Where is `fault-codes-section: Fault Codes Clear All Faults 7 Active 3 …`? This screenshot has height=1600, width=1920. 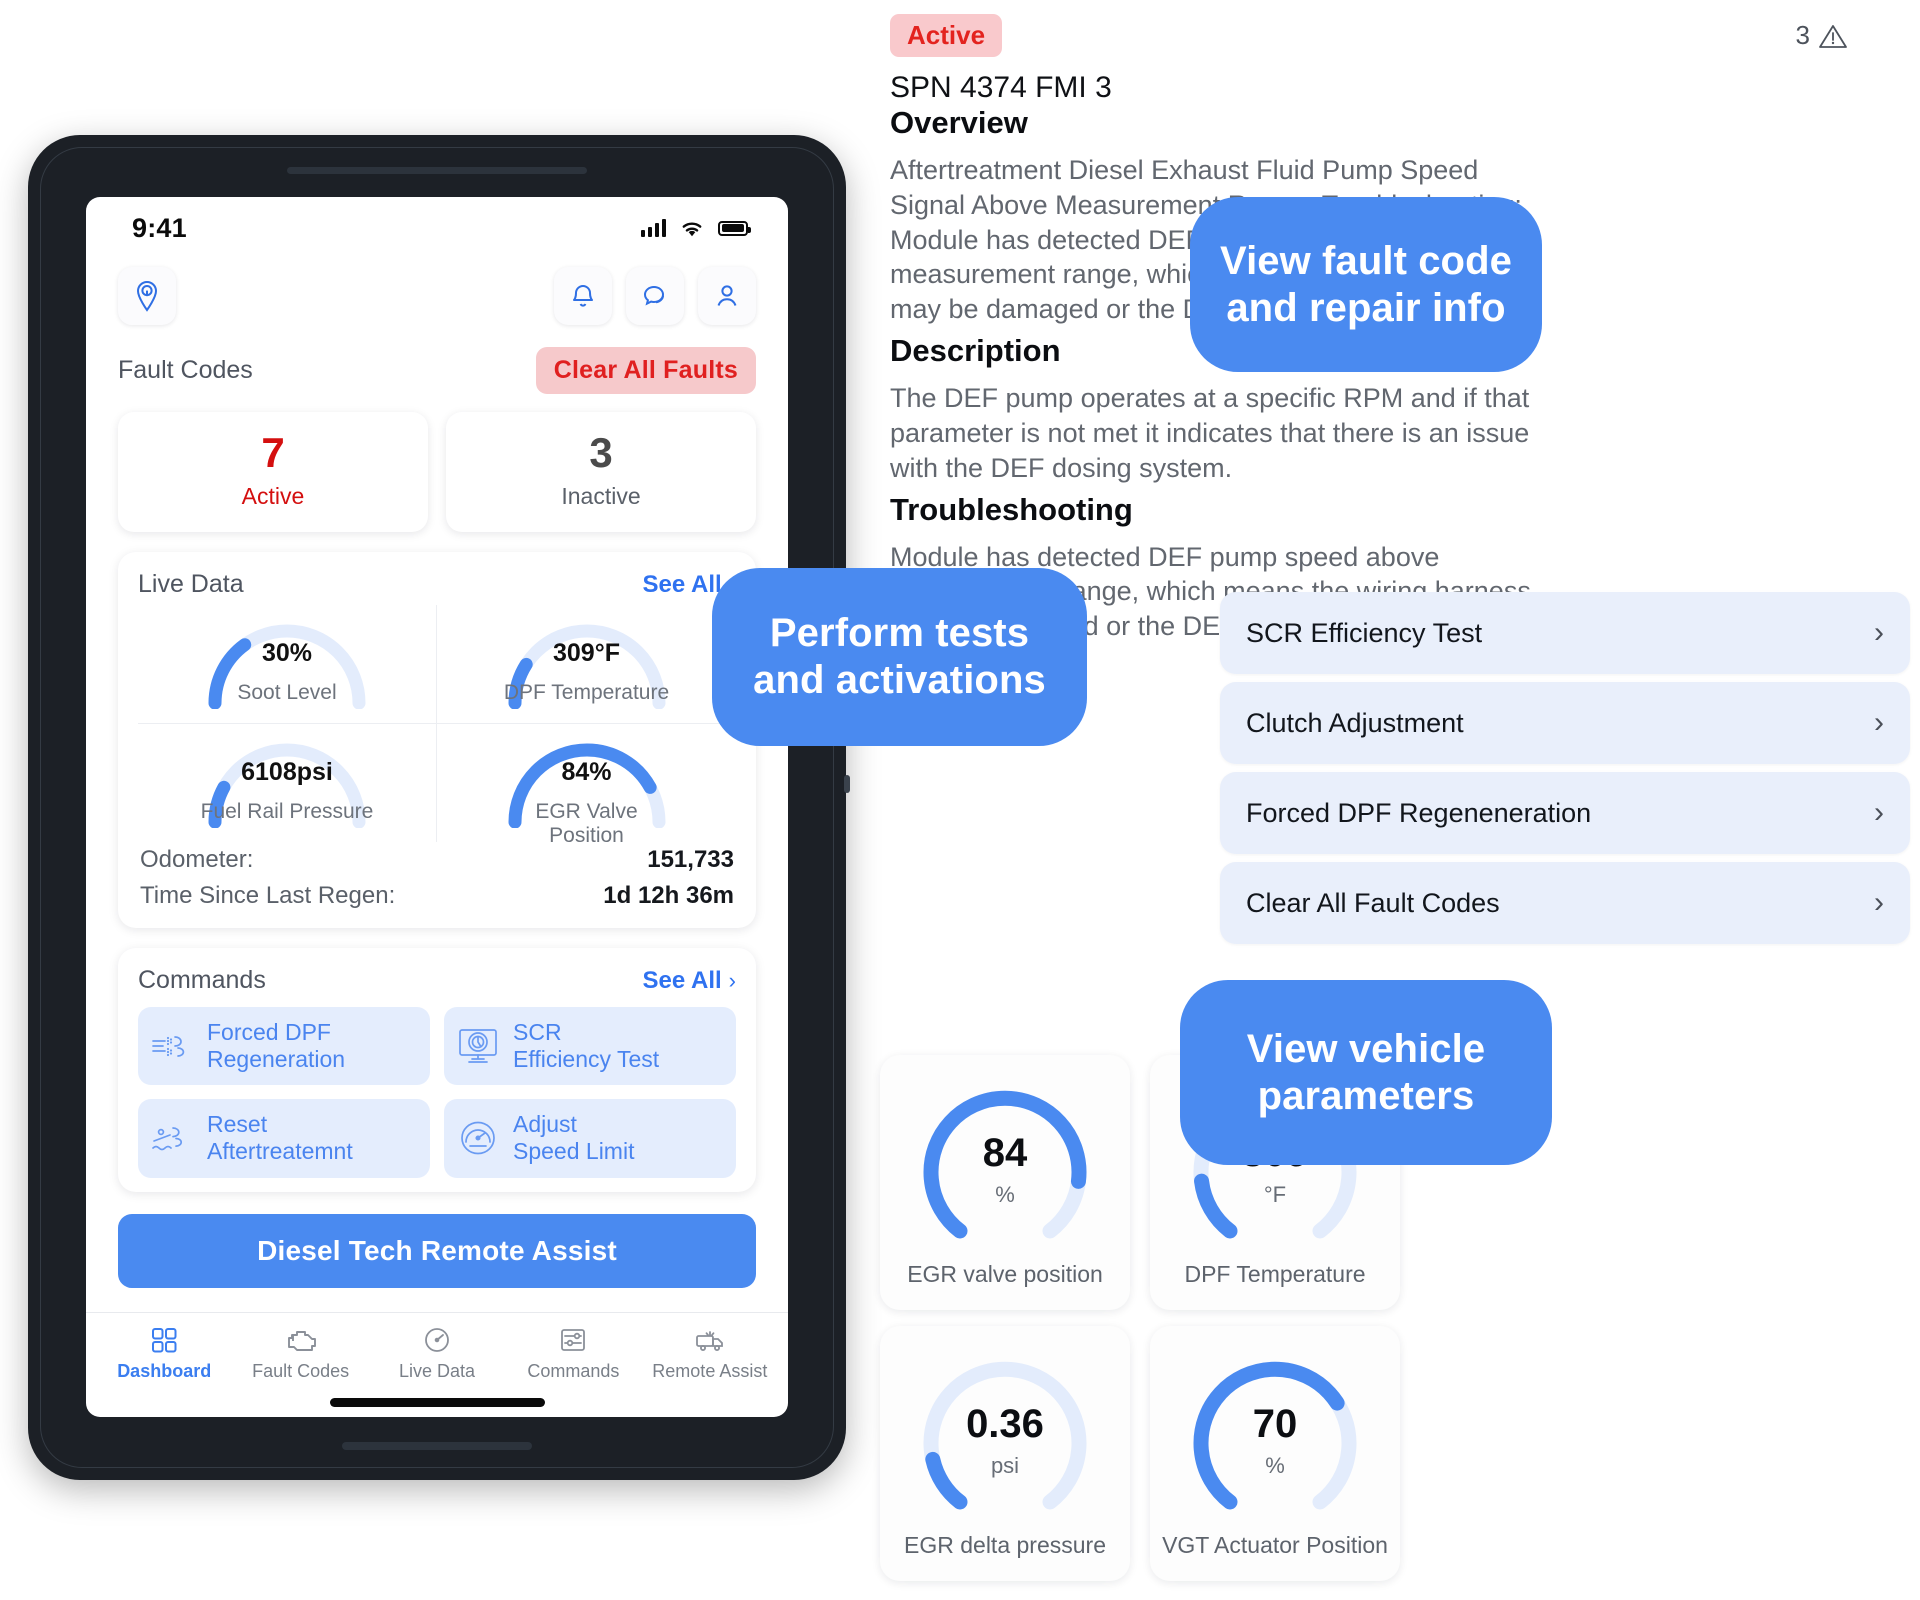
fault-codes-section: Fault Codes Clear All Faults 7 Active 3 … is located at coordinates (437, 428).